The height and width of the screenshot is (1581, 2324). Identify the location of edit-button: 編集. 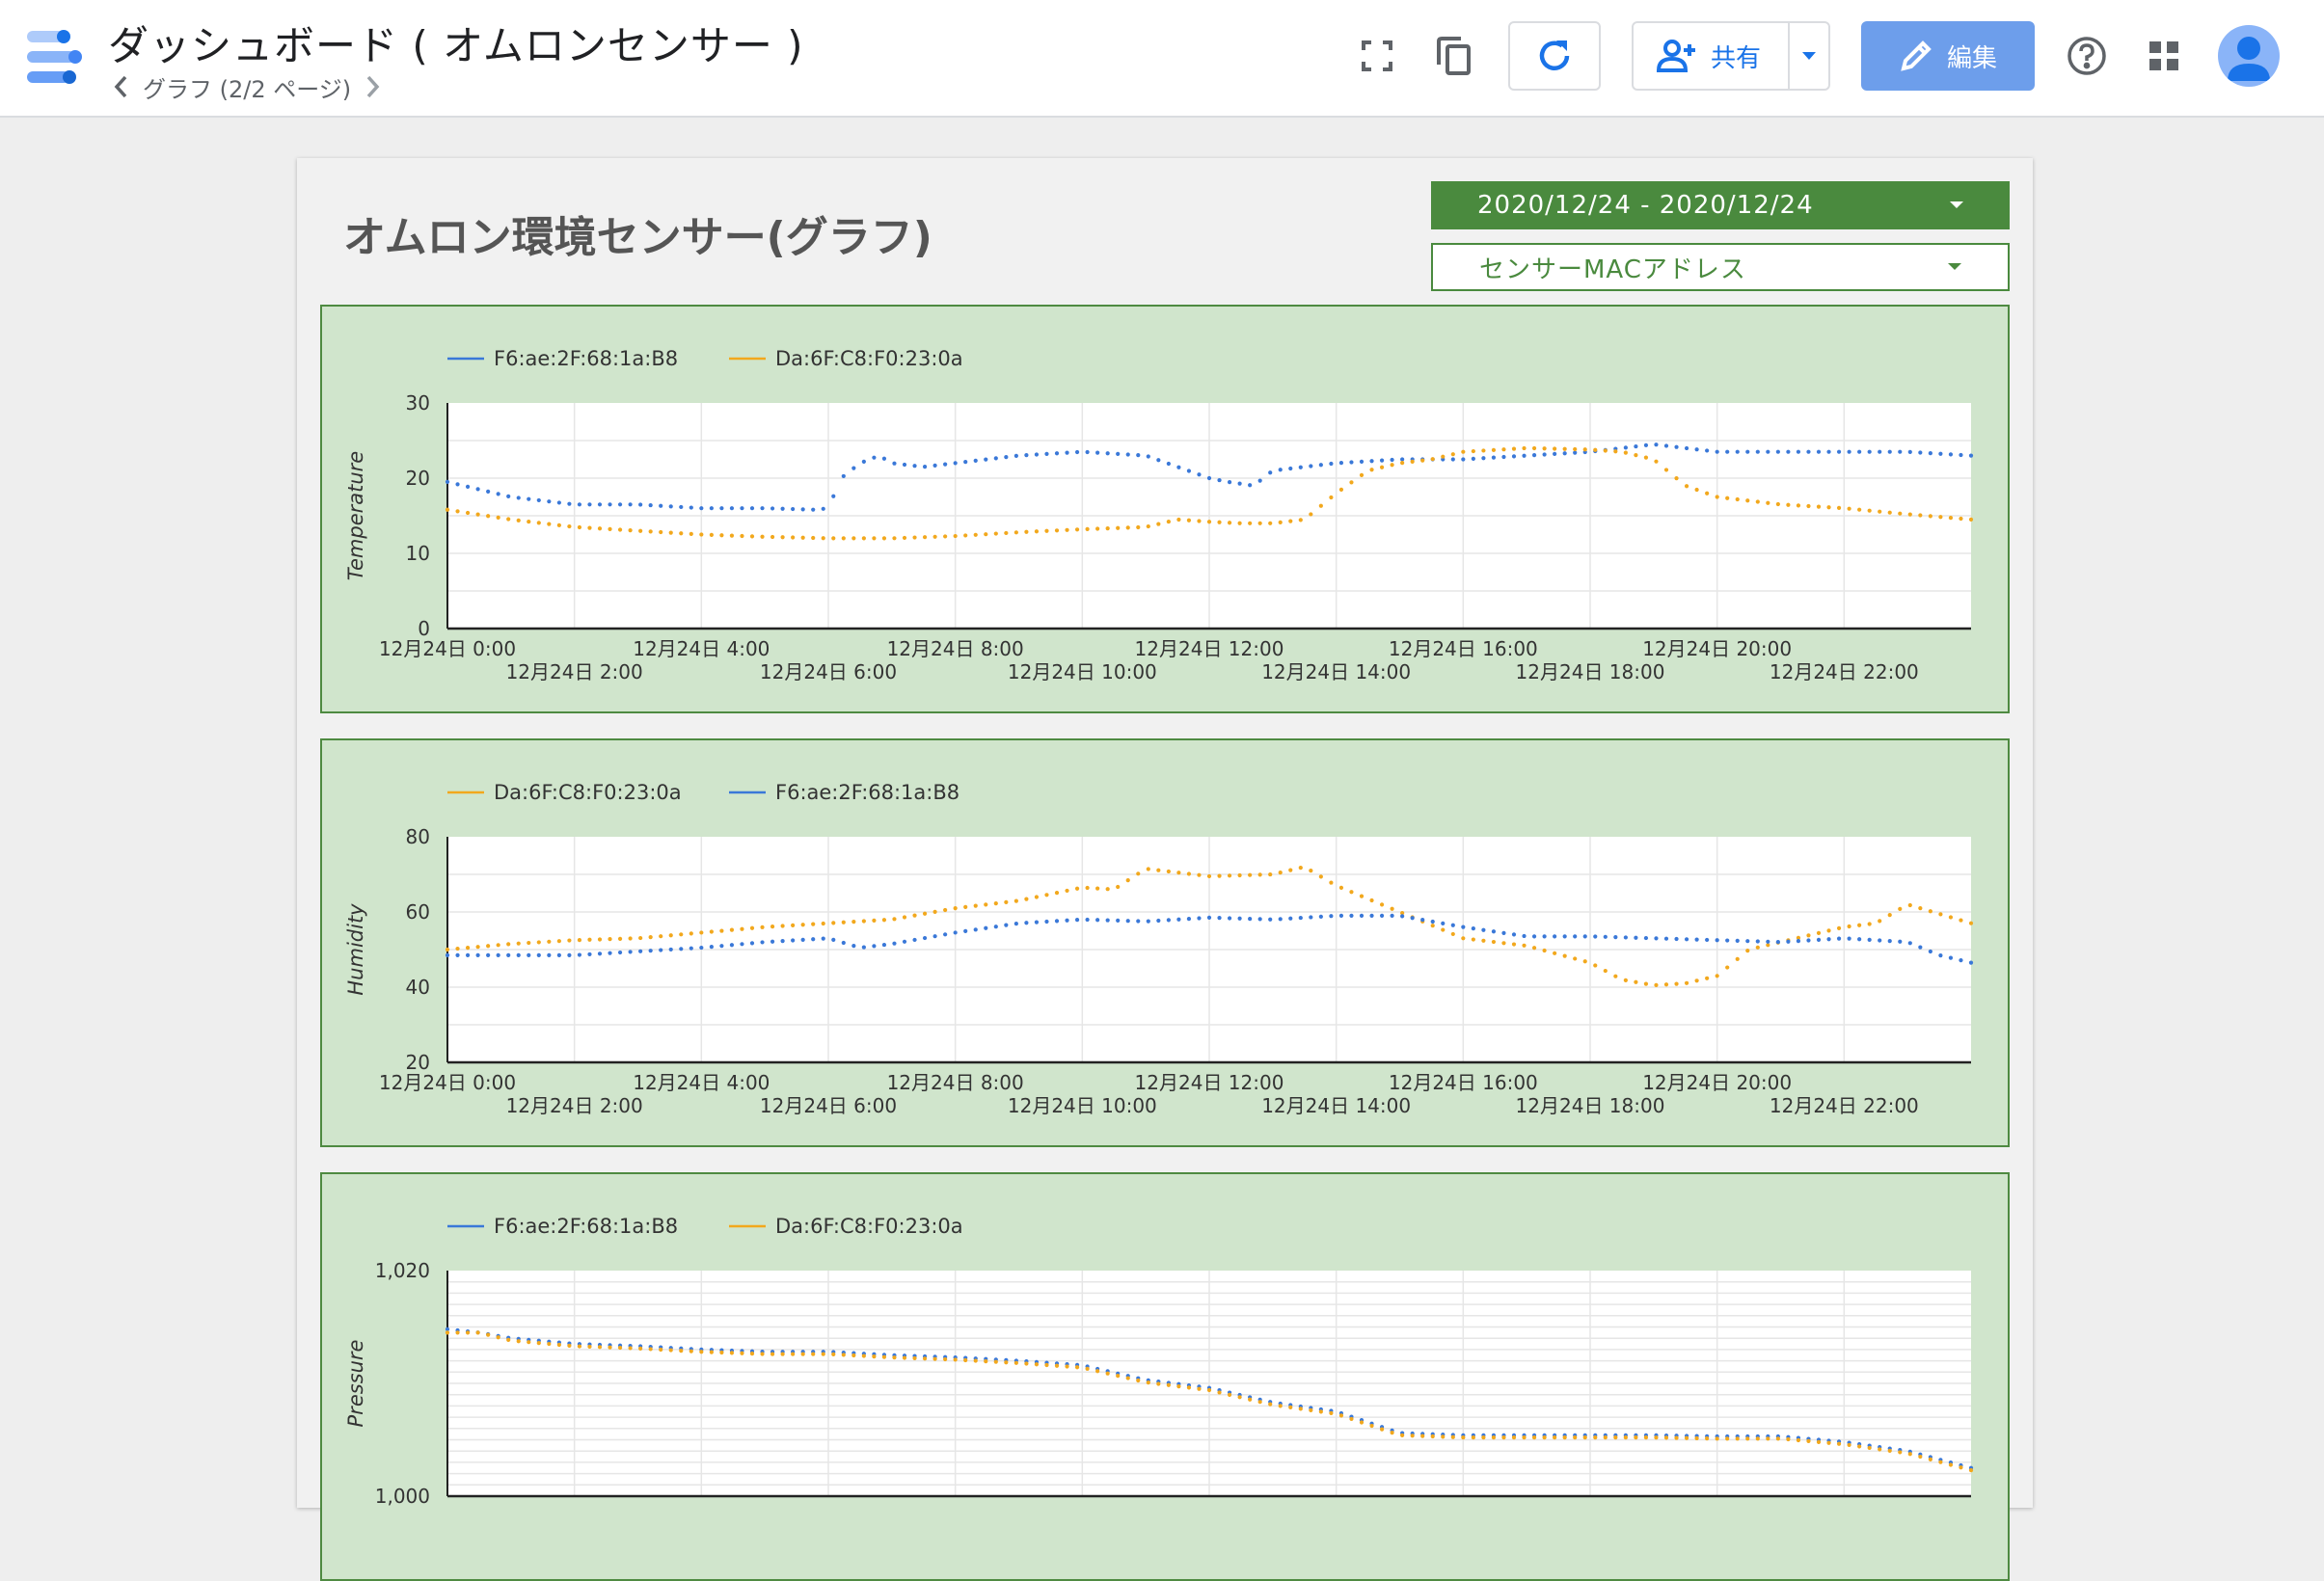
(1948, 56).